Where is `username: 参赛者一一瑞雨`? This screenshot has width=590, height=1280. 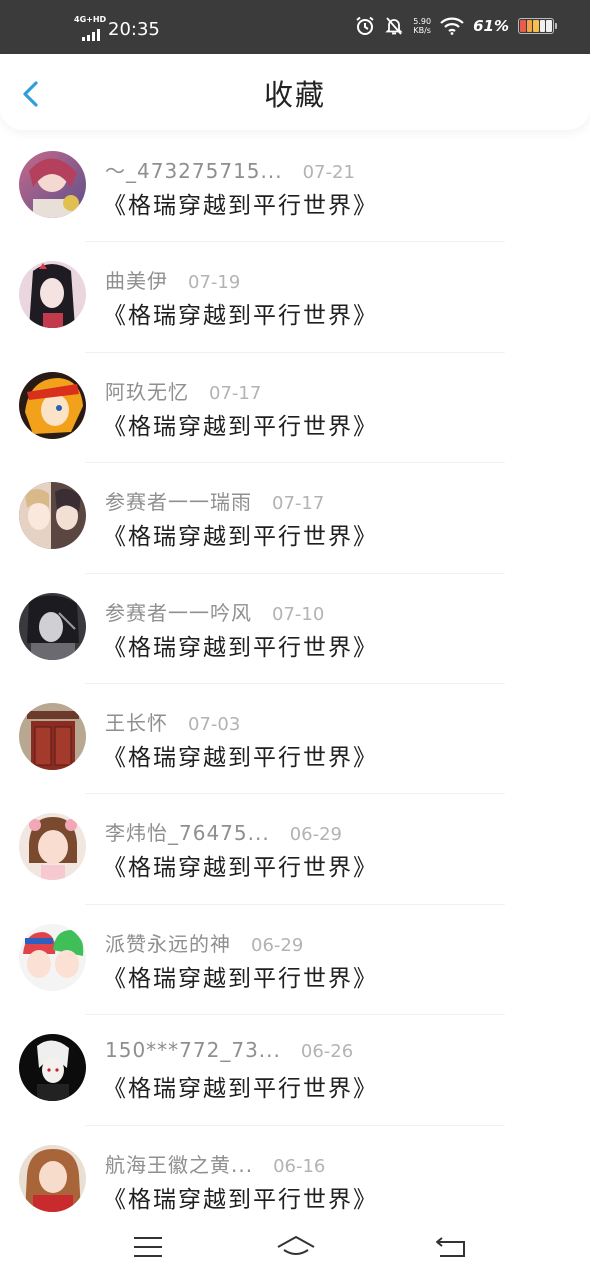 username: 参赛者一一瑞雨 is located at coordinates (178, 500).